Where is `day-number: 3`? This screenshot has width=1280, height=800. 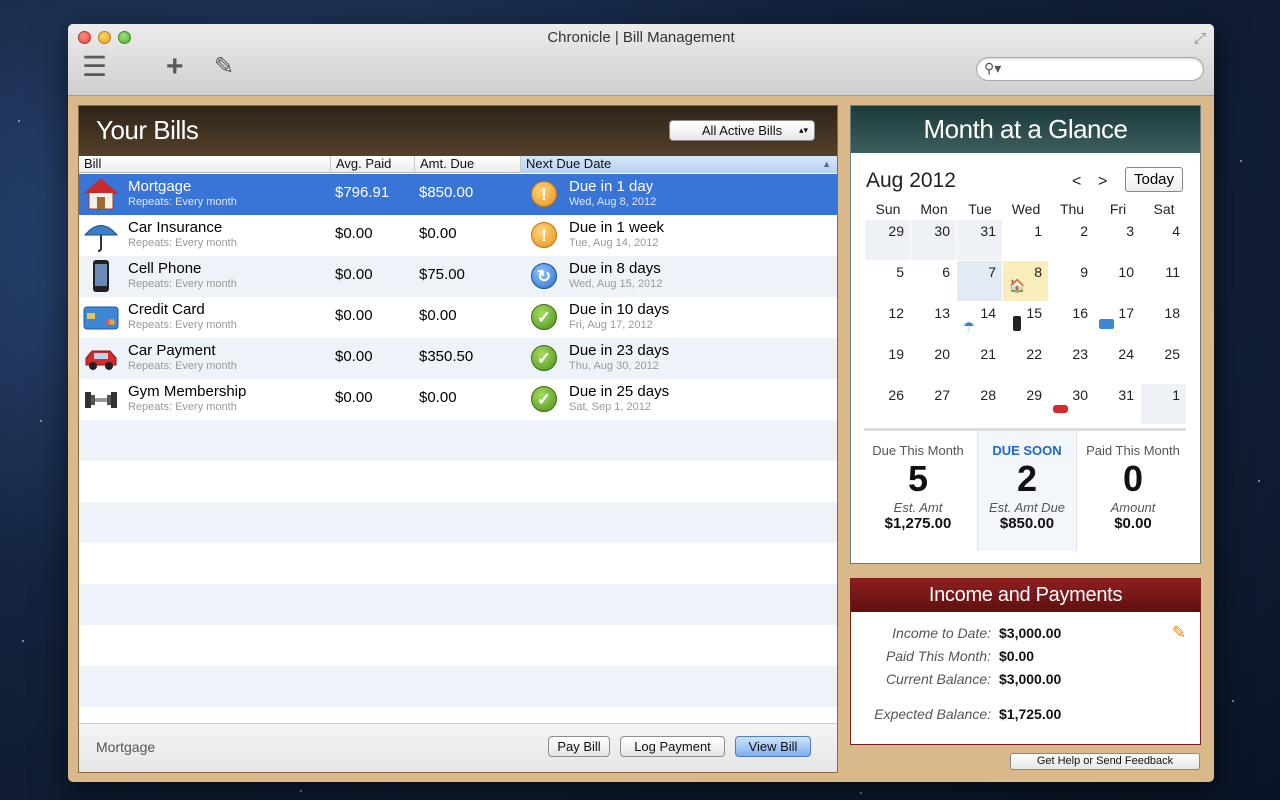 day-number: 3 is located at coordinates (1130, 231).